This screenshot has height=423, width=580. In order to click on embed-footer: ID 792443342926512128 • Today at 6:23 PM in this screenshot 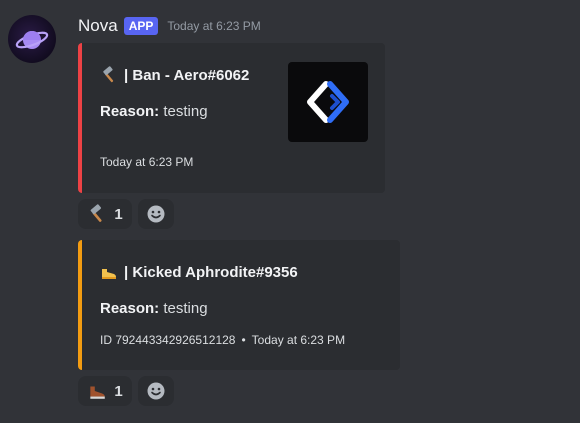, I will do `click(222, 340)`.